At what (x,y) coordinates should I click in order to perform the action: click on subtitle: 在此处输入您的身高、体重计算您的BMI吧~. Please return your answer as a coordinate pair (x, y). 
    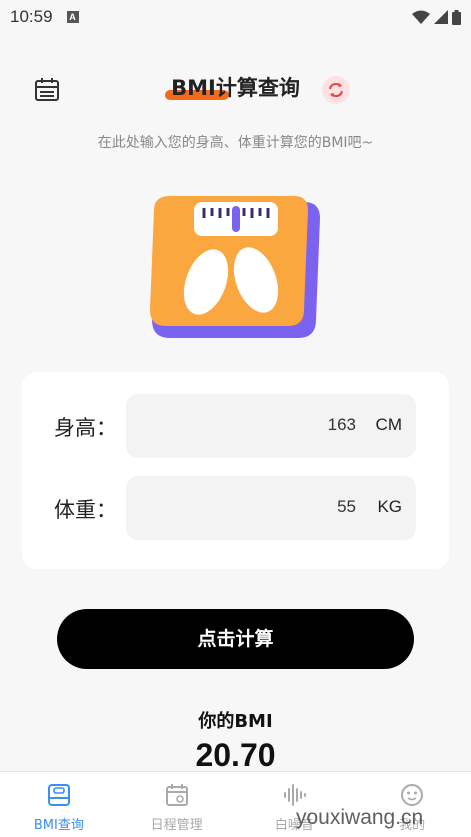
    Looking at the image, I should click on (235, 143).